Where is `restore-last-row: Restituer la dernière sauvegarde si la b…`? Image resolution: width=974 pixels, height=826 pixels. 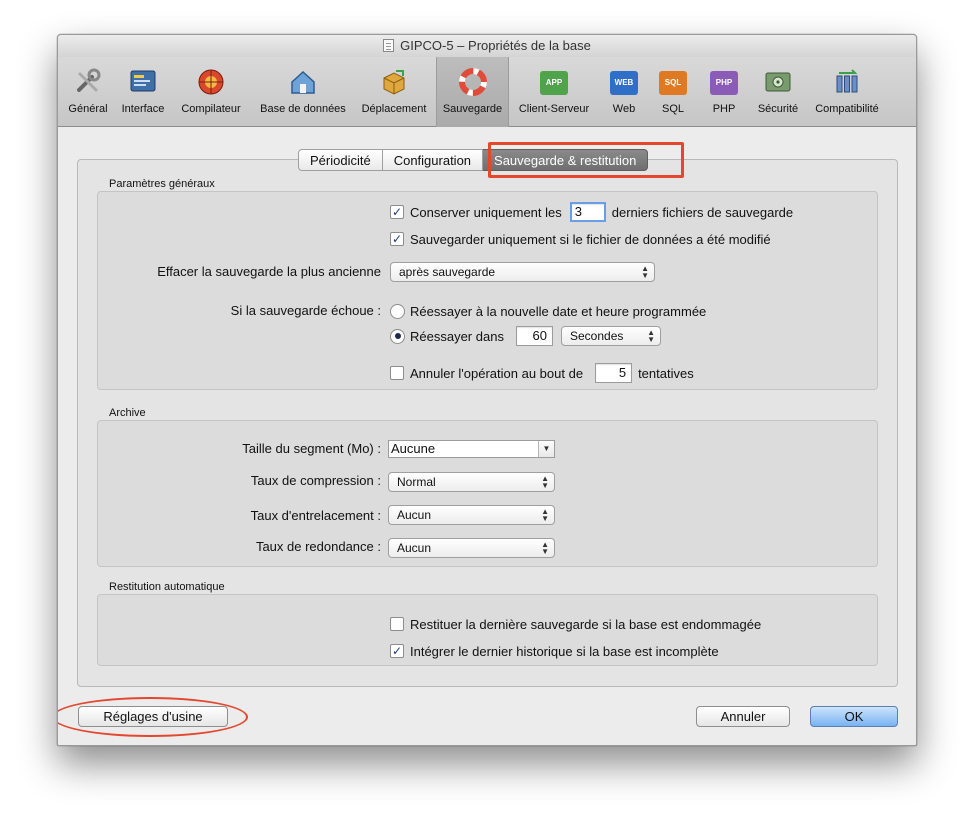 restore-last-row: Restituer la dernière sauvegarde si la b… is located at coordinates (575, 624).